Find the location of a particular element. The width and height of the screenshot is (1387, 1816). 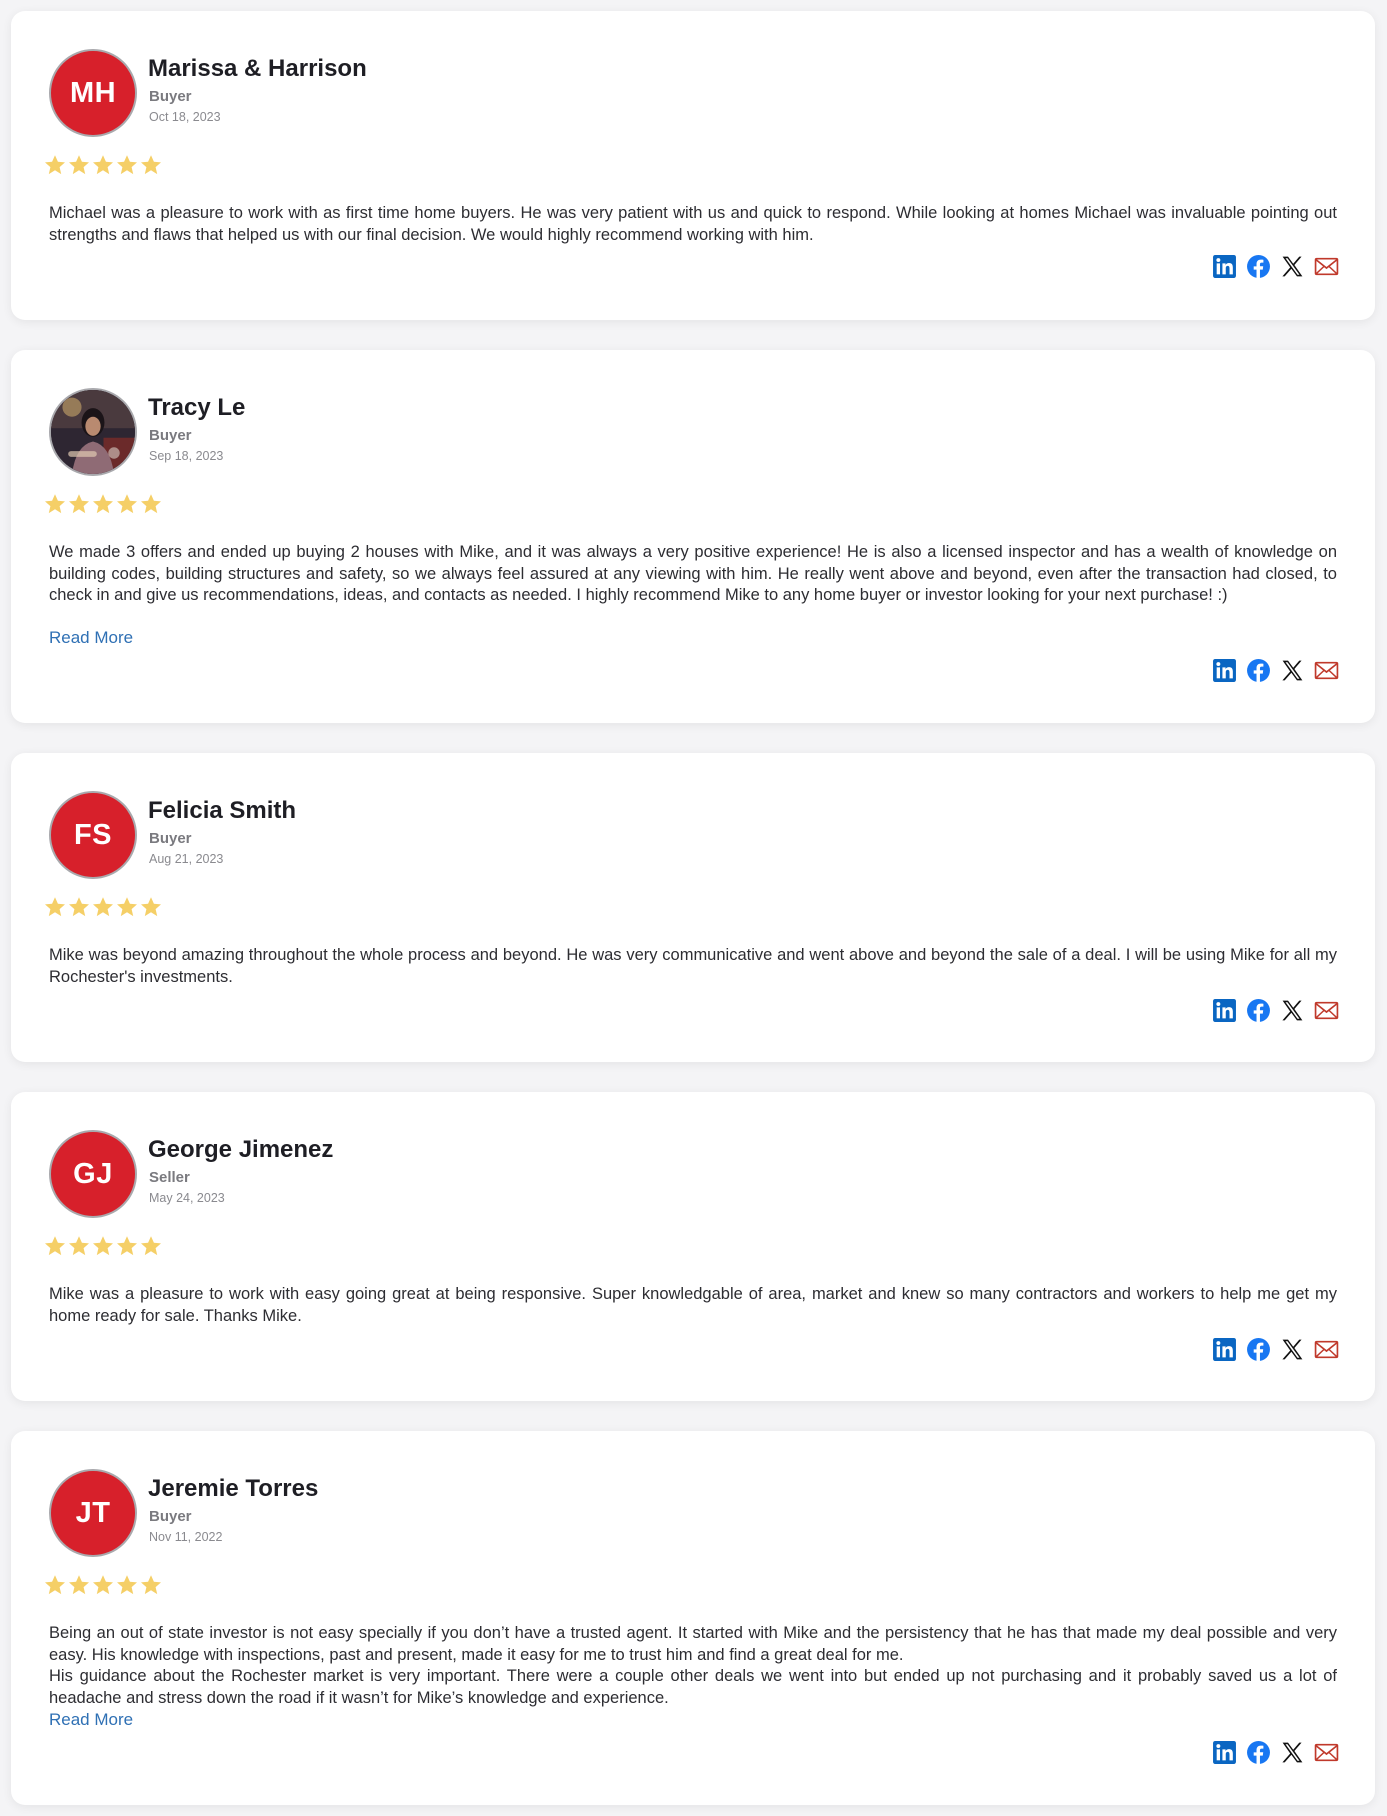

profile-photo is located at coordinates (93, 432).